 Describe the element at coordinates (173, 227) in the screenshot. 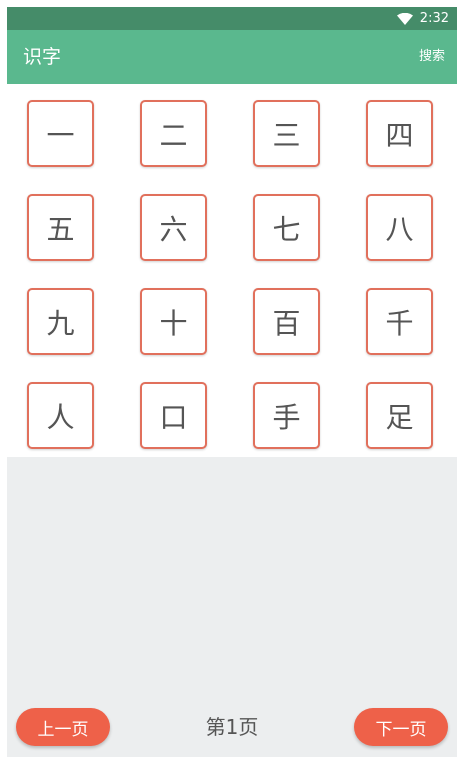

I see `char-tile: 六` at that location.